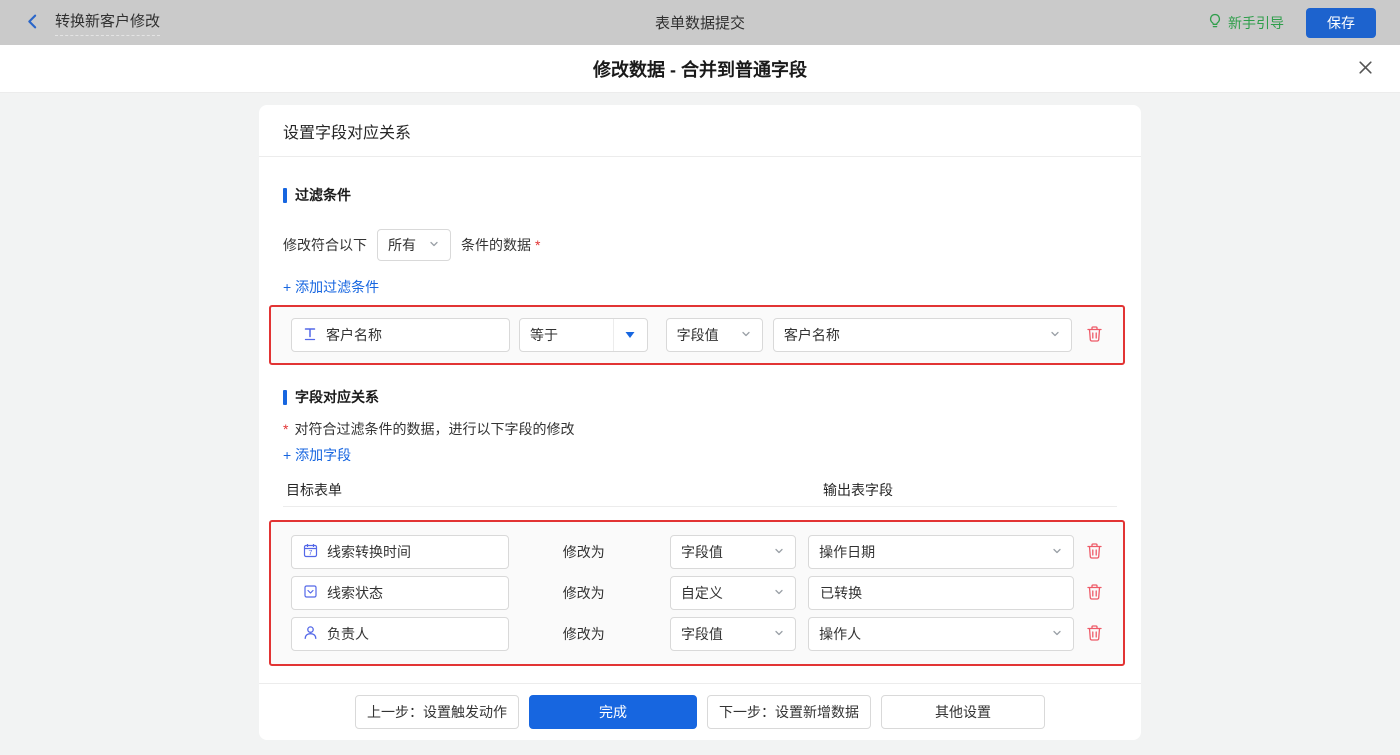 Image resolution: width=1400 pixels, height=755 pixels. I want to click on close-icon, so click(1365, 69).